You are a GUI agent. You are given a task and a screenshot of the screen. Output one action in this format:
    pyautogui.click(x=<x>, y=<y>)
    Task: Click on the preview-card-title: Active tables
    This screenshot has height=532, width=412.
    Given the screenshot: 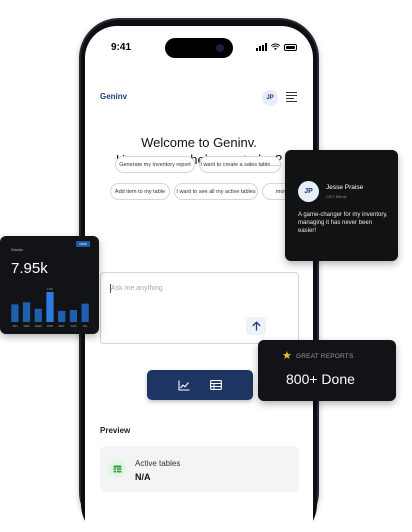 What is the action you would take?
    pyautogui.click(x=158, y=463)
    